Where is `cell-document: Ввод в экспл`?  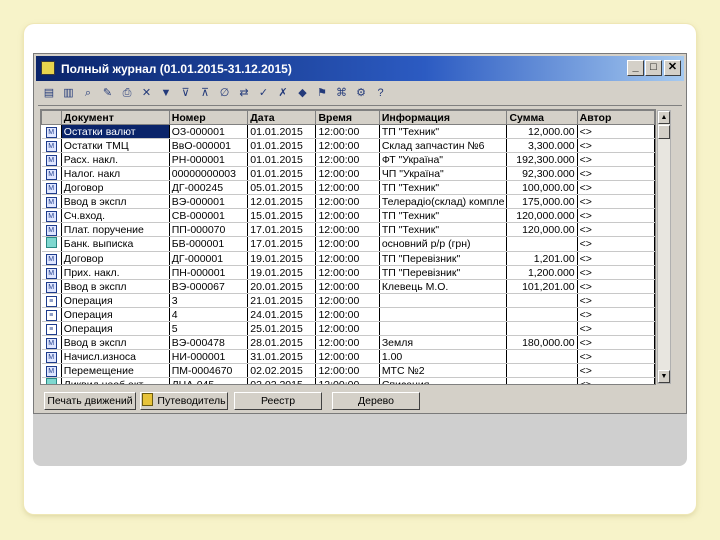
cell-document: Ввод в экспл is located at coordinates (115, 286).